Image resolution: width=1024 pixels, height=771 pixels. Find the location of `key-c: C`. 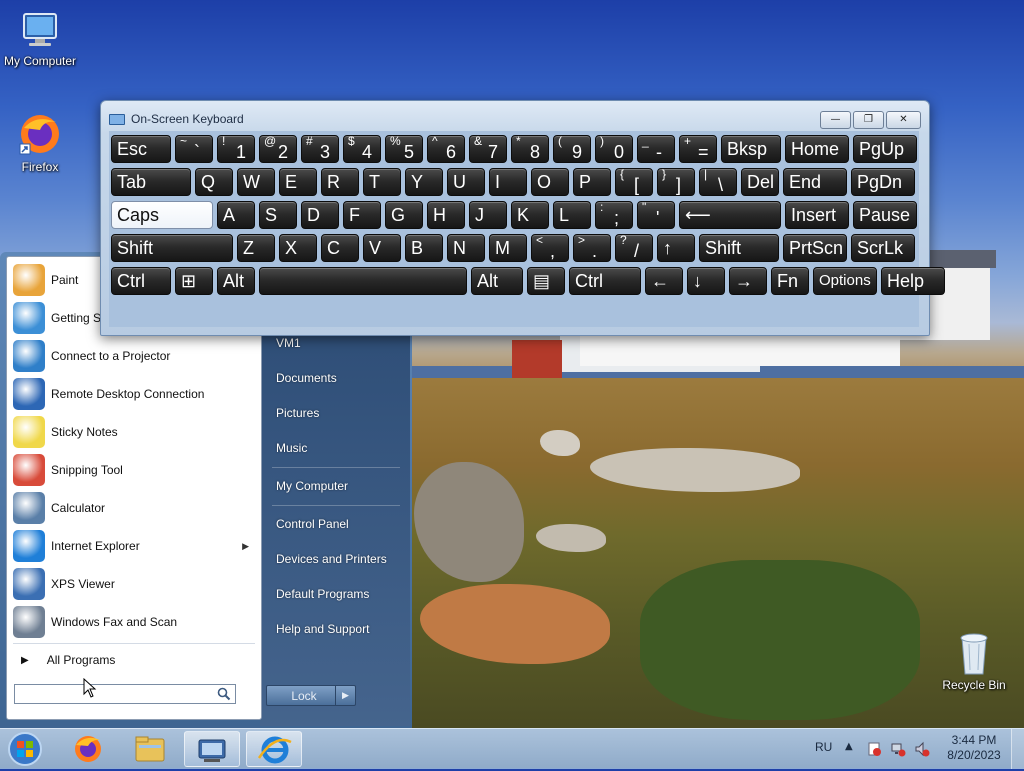

key-c: C is located at coordinates (340, 248).